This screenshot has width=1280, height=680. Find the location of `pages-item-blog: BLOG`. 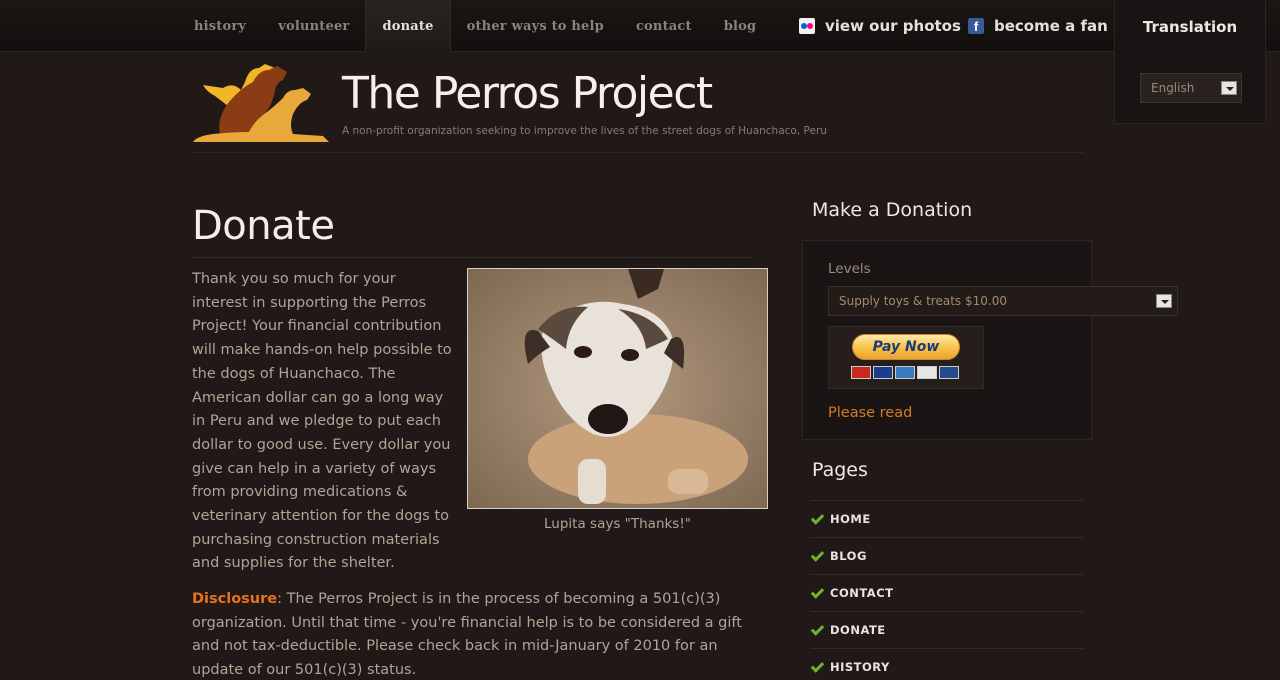

pages-item-blog: BLOG is located at coordinates (947, 555).